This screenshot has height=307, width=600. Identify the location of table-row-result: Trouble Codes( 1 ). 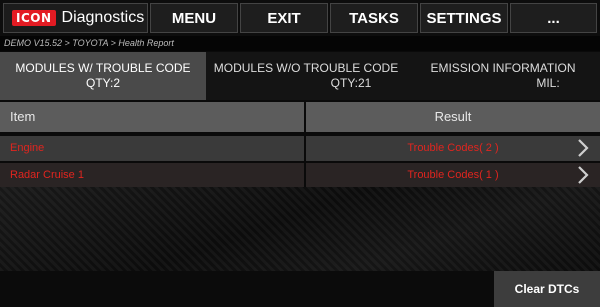
(453, 175).